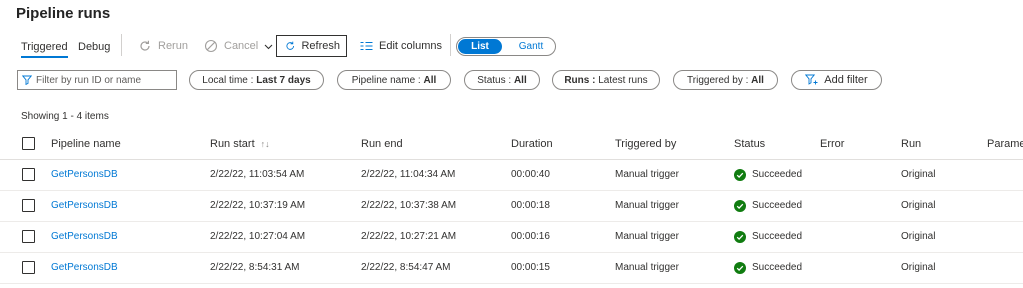 The height and width of the screenshot is (288, 1023). Describe the element at coordinates (366, 46) in the screenshot. I see `edit-columns-icon` at that location.